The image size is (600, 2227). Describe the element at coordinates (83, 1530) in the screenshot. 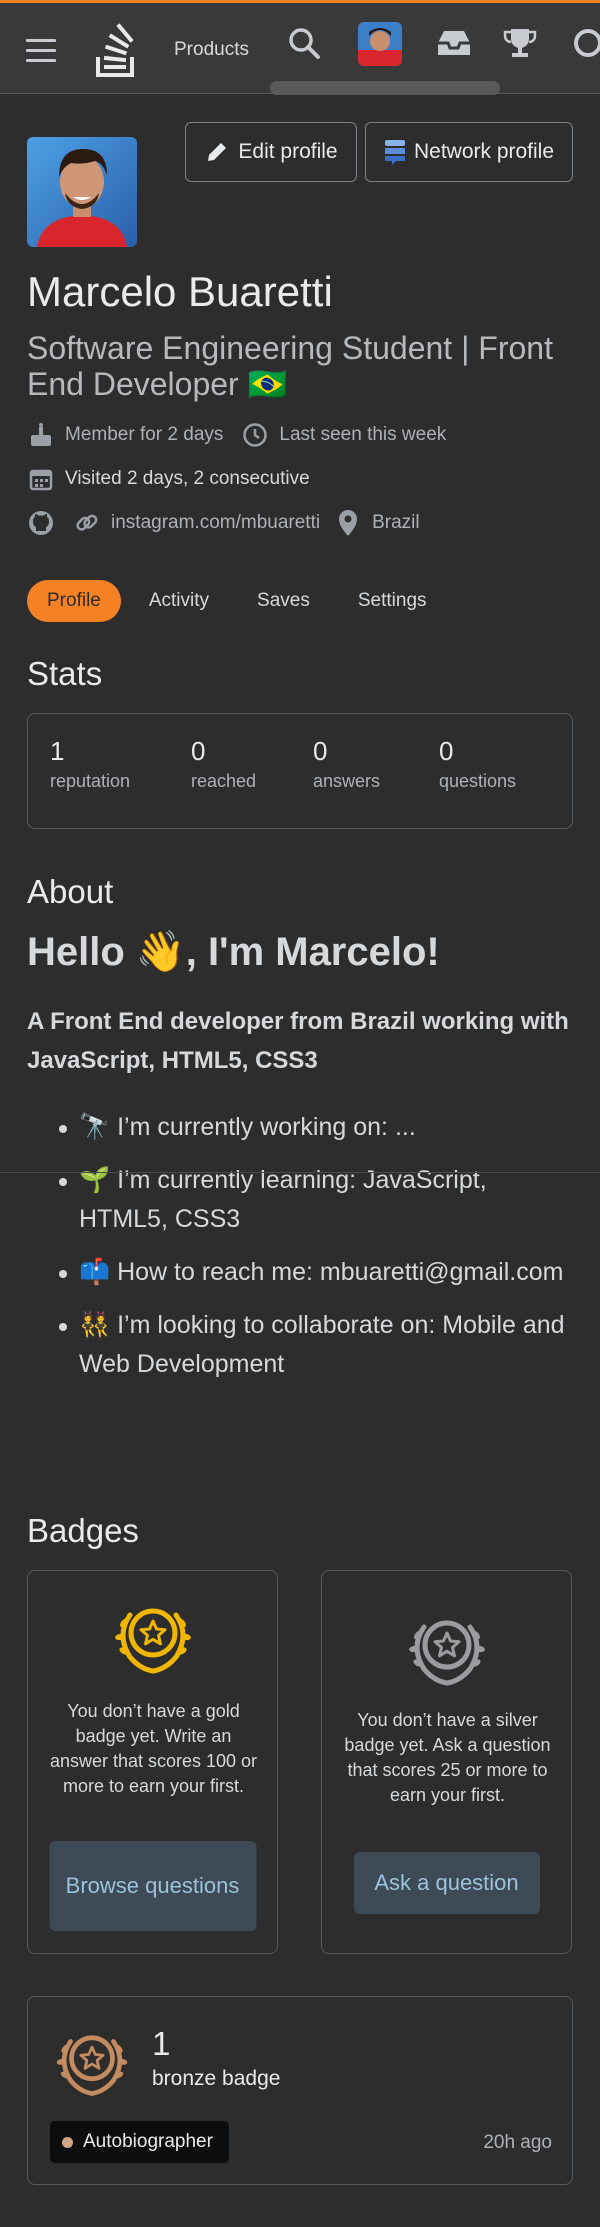

I see `badges-heading: Badges` at that location.